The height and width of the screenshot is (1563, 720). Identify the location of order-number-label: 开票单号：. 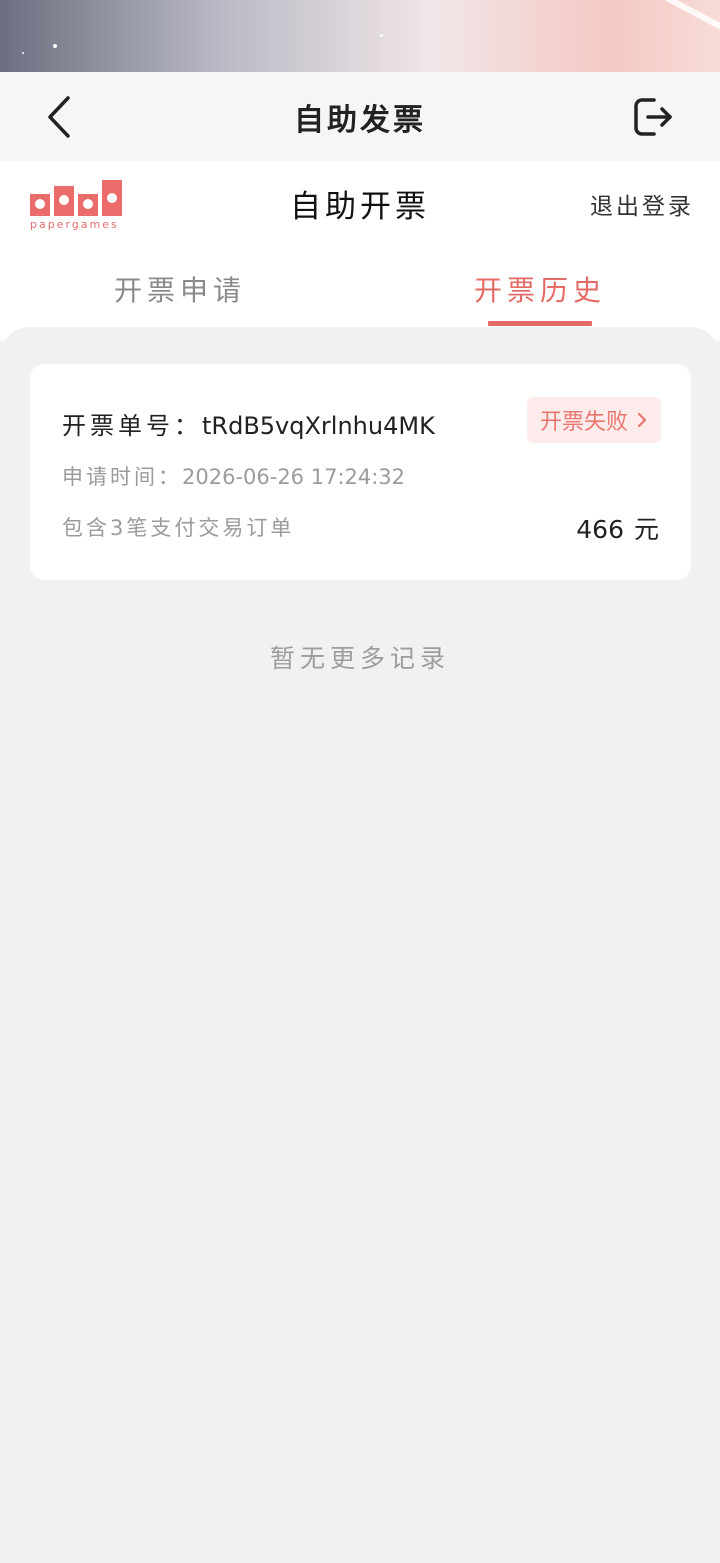
(132, 426).